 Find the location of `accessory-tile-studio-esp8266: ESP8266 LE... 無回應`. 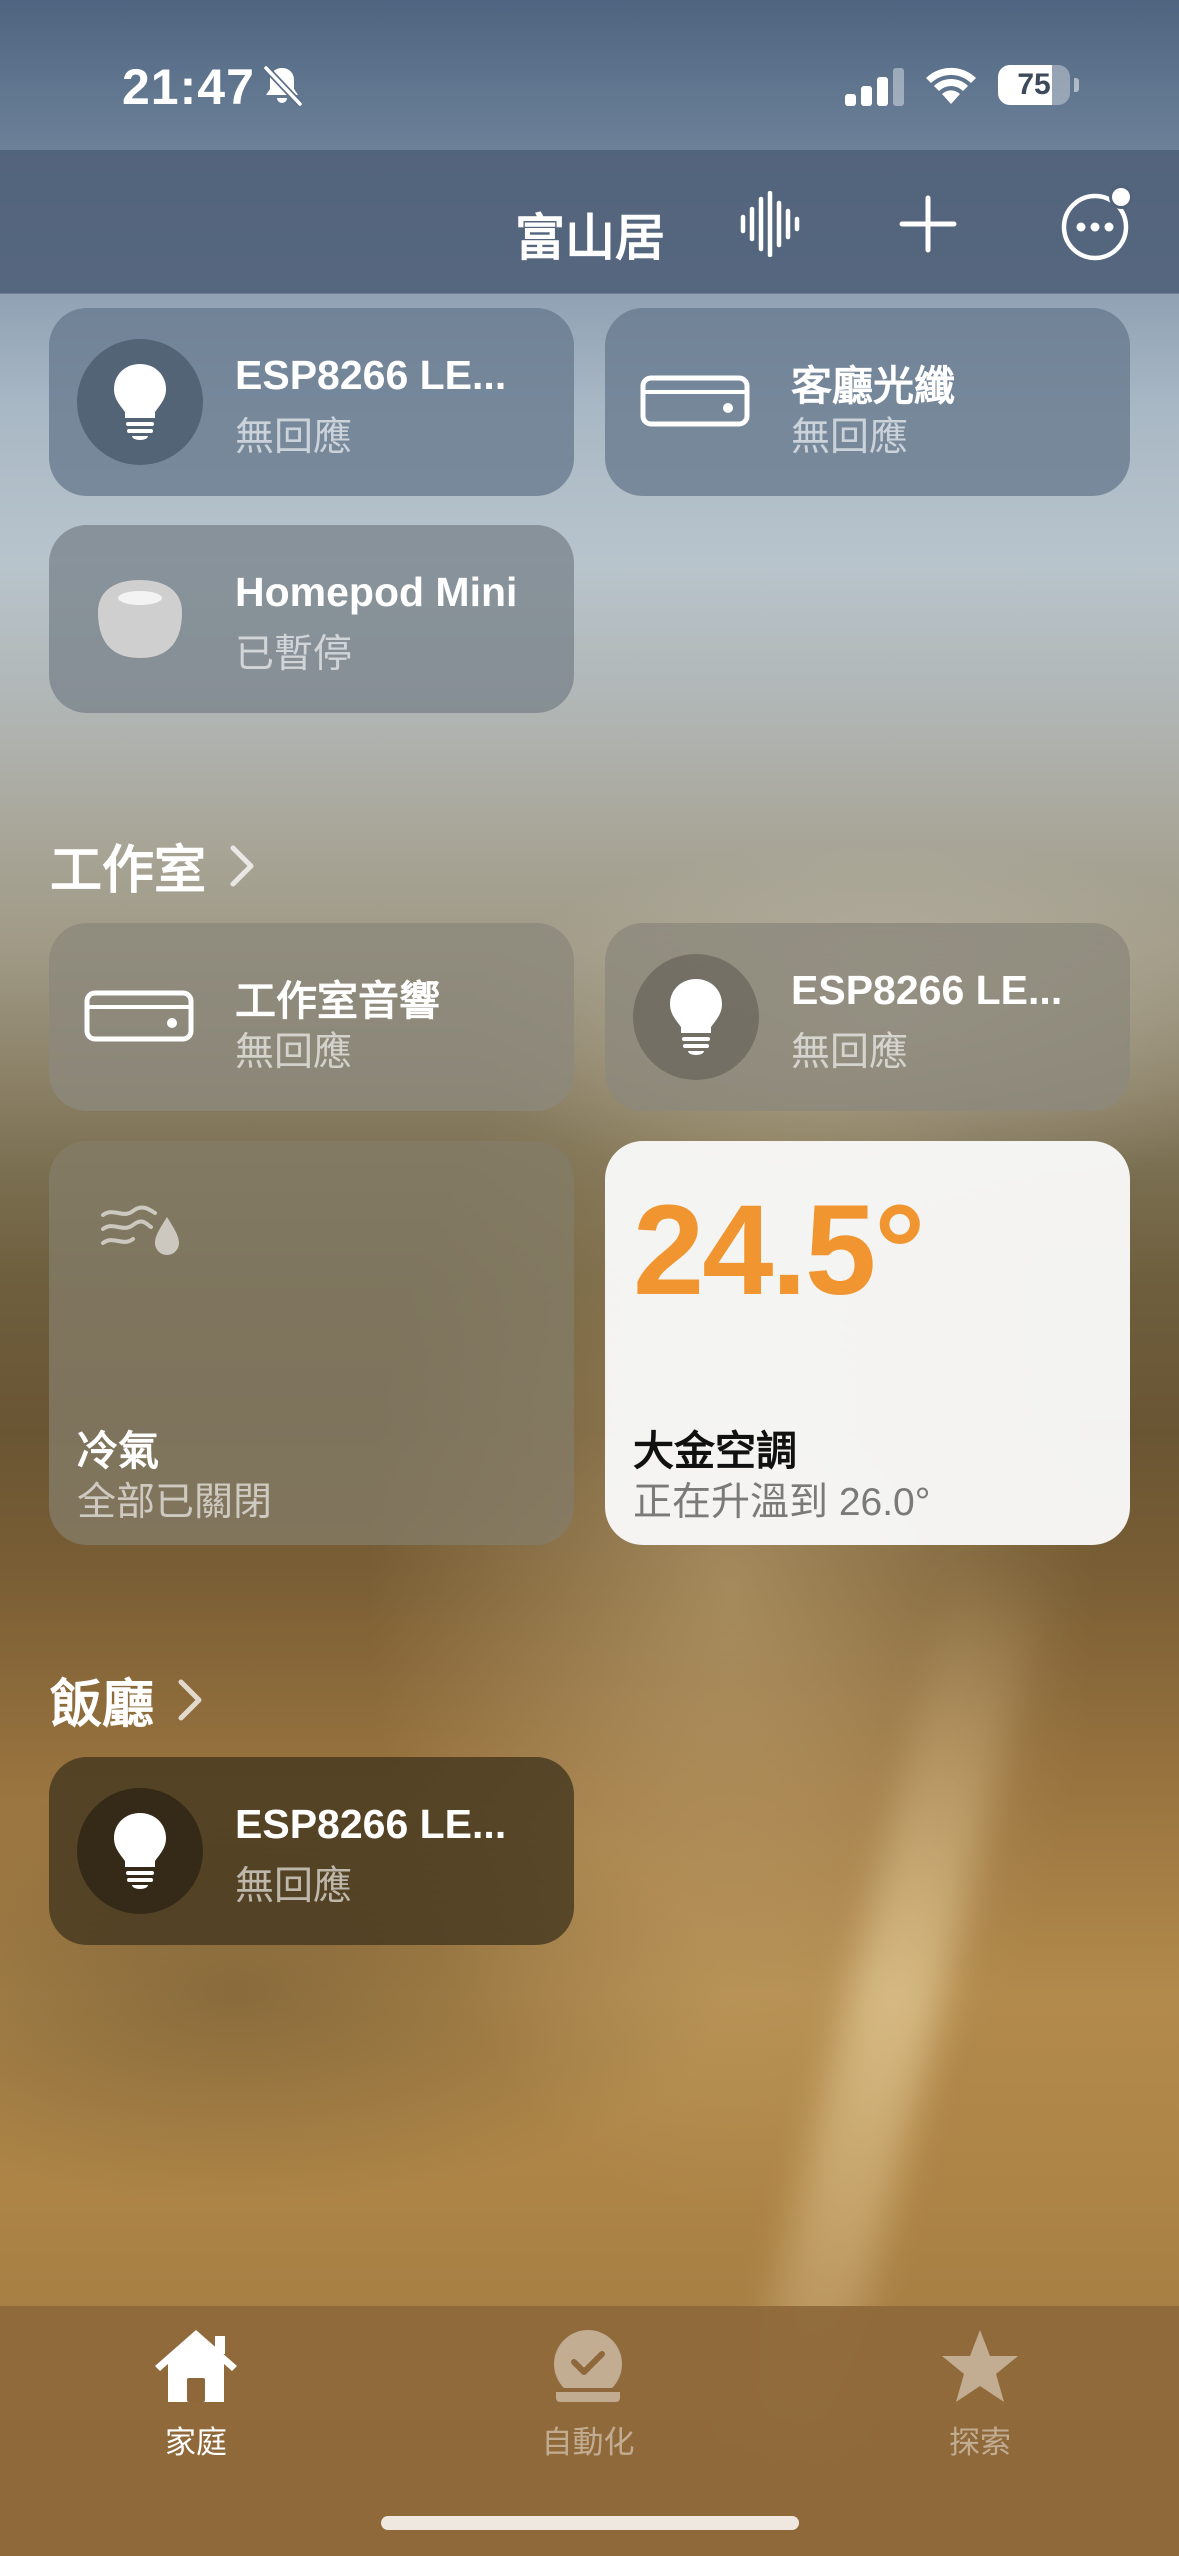

accessory-tile-studio-esp8266: ESP8266 LE... 無回應 is located at coordinates (867, 1017).